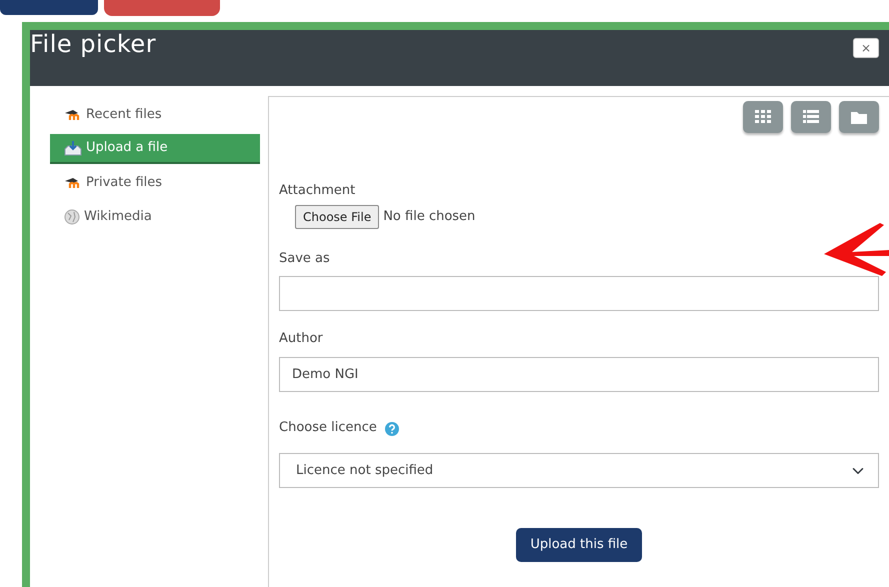  What do you see at coordinates (155, 183) in the screenshot?
I see `sidebar-item: Private files` at bounding box center [155, 183].